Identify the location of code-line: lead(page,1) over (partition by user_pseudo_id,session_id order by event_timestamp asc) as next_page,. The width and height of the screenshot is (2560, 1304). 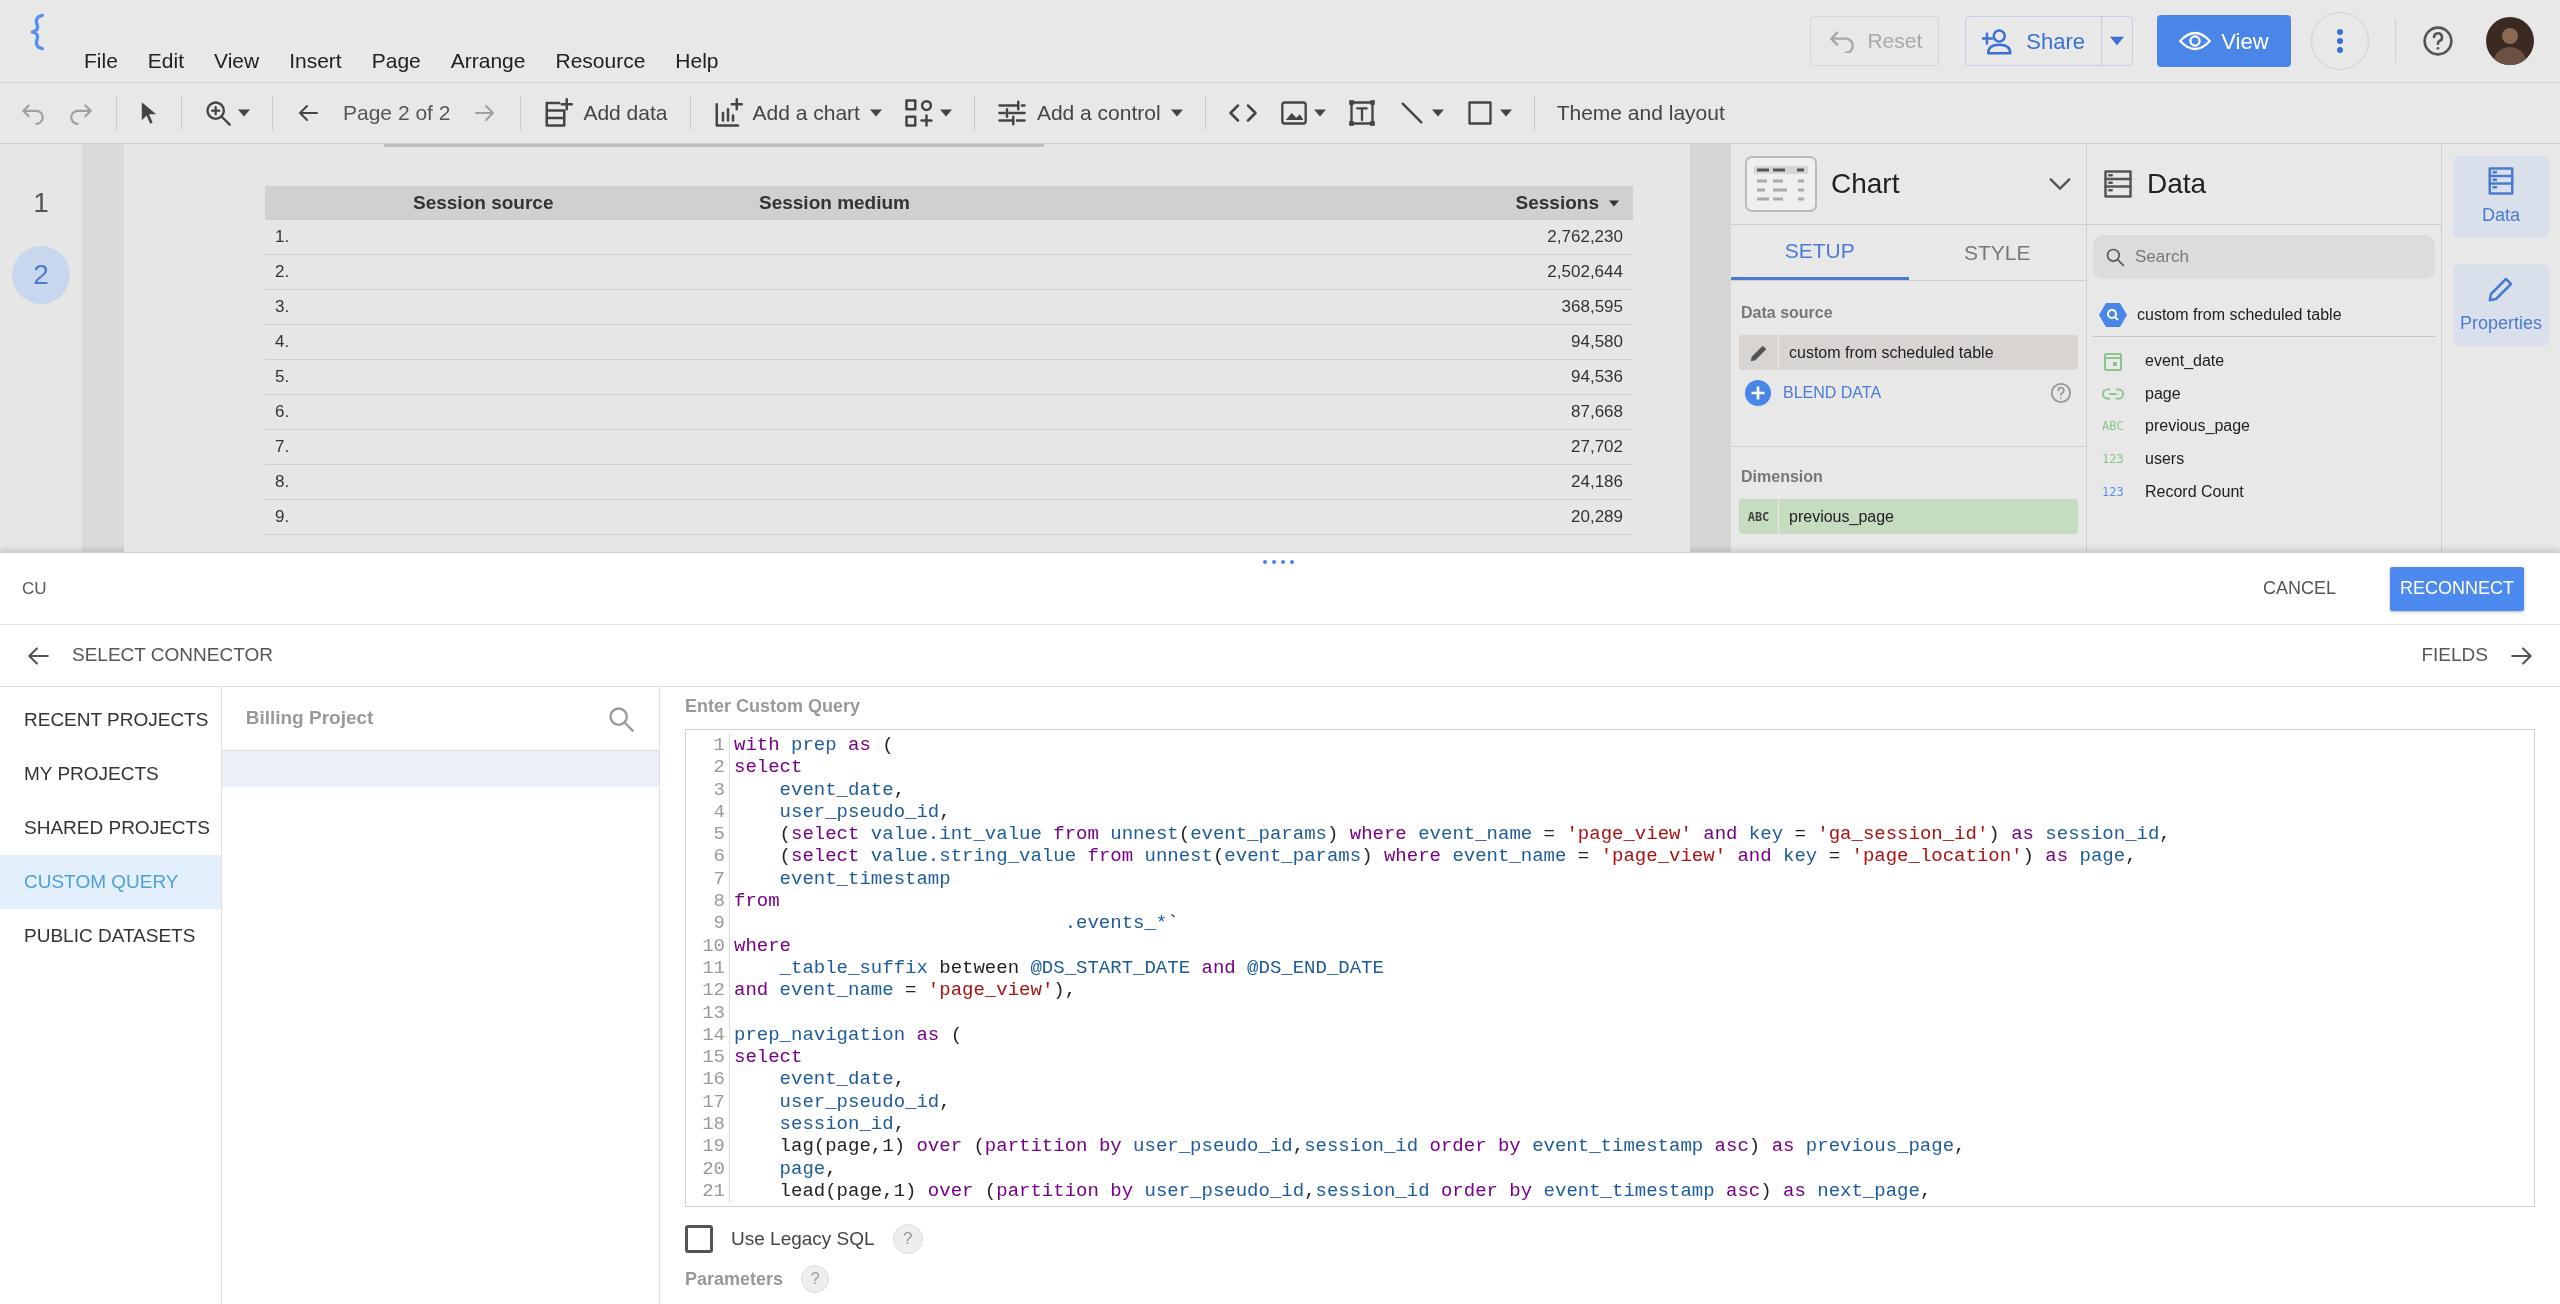
(1355, 1190).